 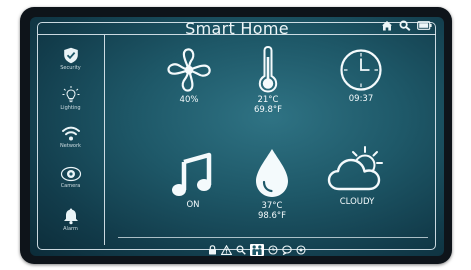 What do you see at coordinates (70, 216) in the screenshot?
I see `bell-icon` at bounding box center [70, 216].